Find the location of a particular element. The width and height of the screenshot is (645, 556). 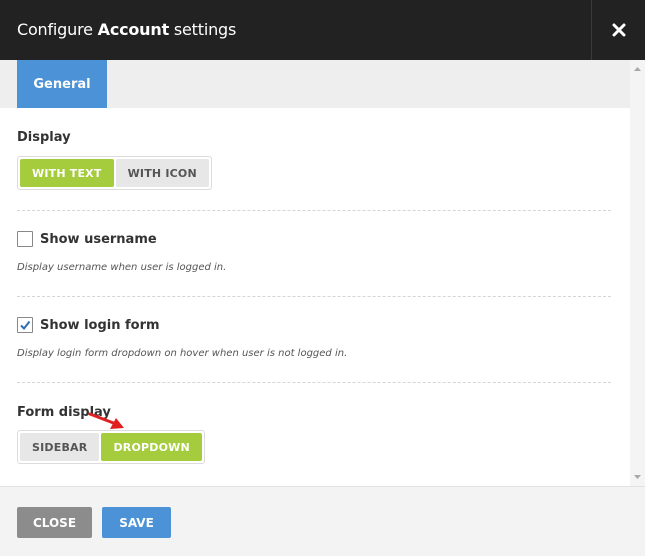

show-username-checkbox is located at coordinates (25, 239).